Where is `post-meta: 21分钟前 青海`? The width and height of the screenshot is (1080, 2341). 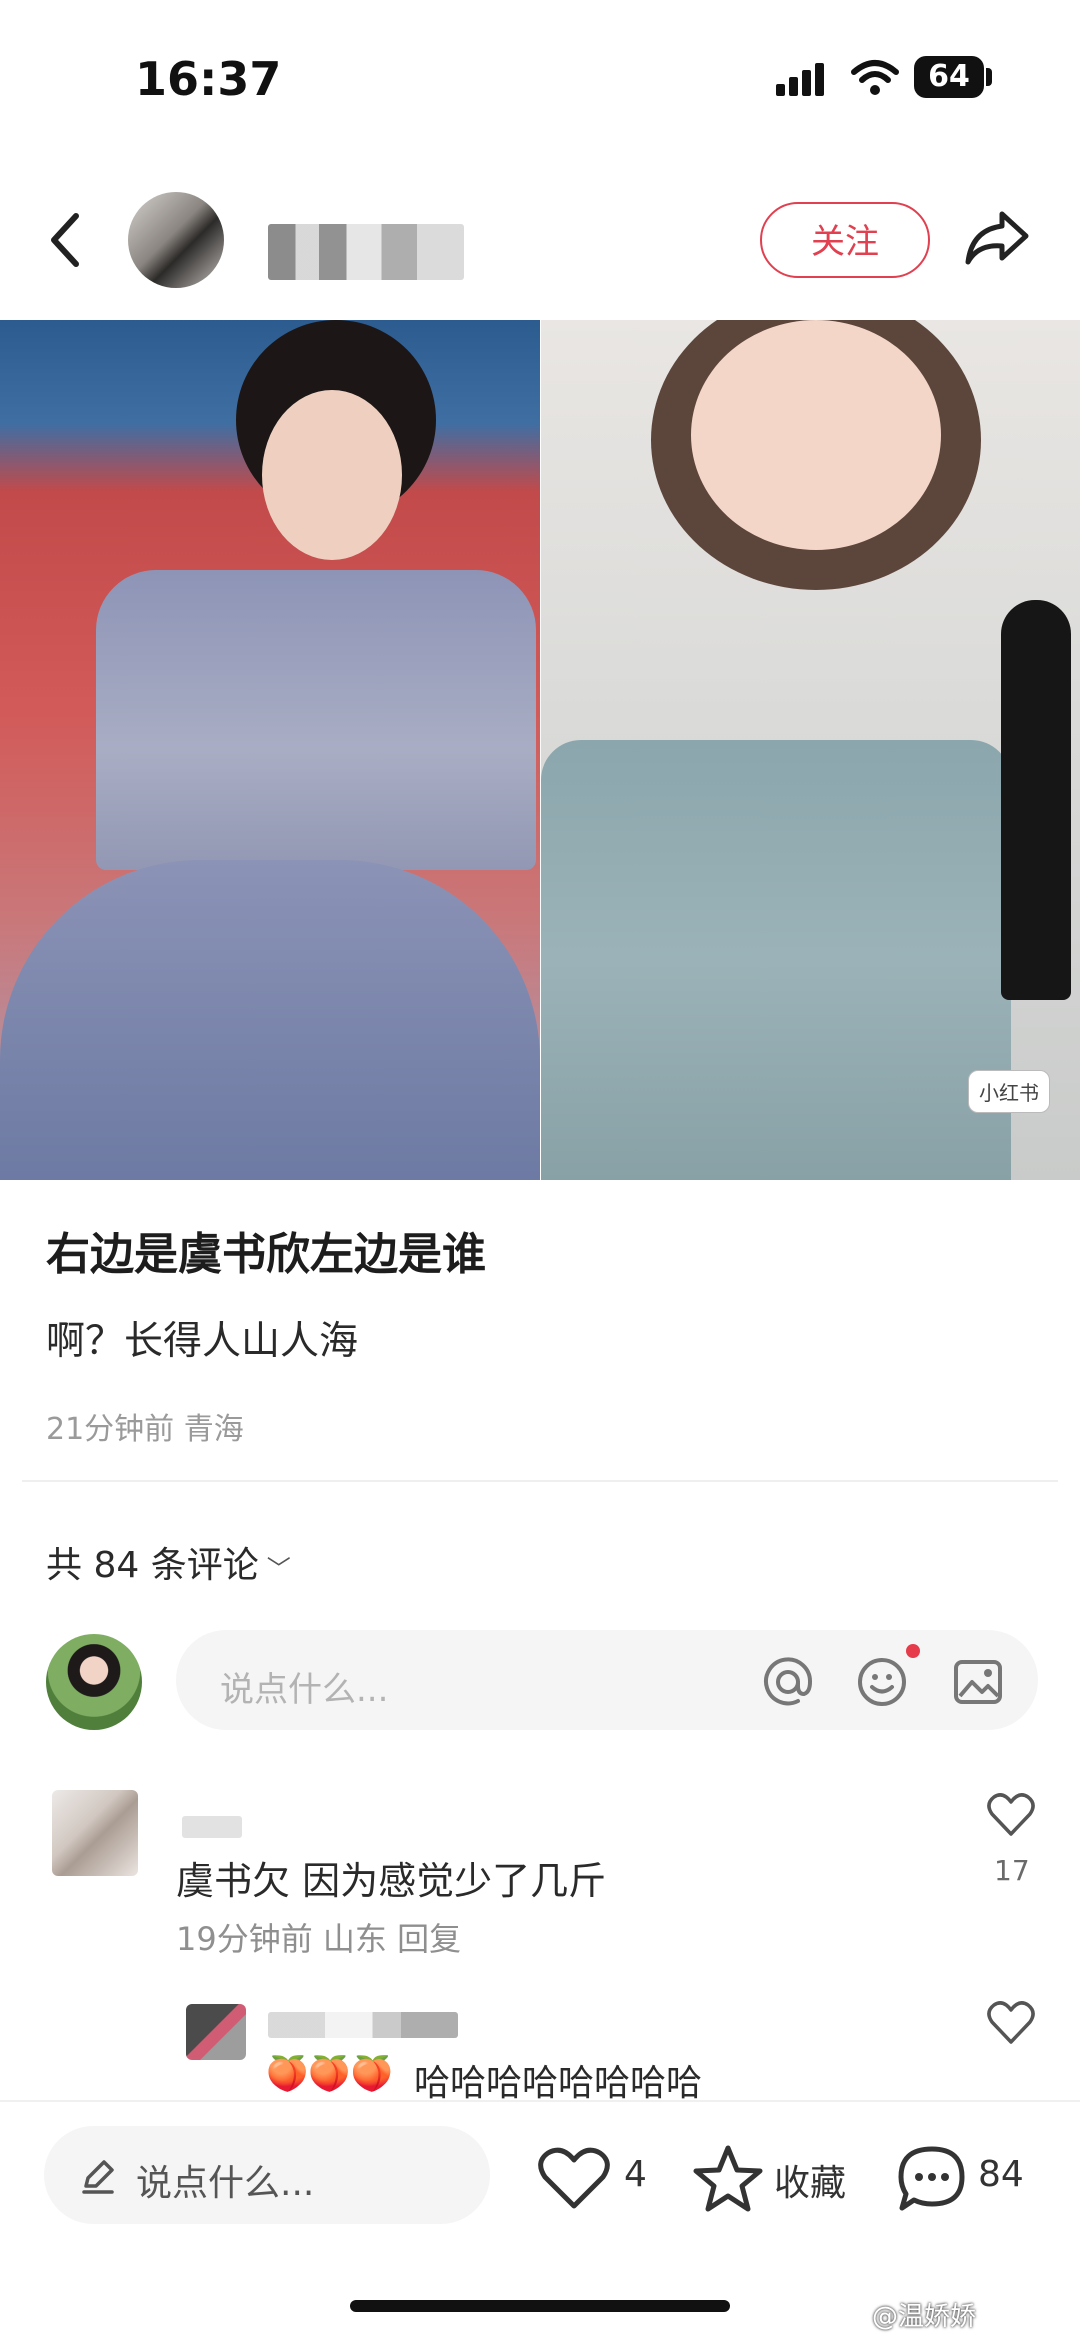
post-meta: 21分钟前 青海 is located at coordinates (145, 1429).